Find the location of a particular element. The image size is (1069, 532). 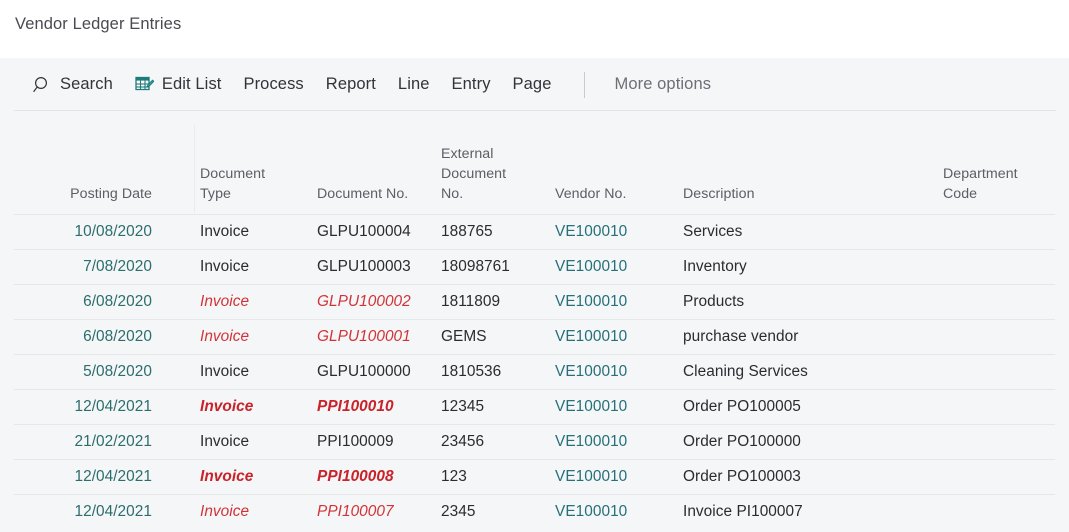

page-menu-label: Page is located at coordinates (532, 84).